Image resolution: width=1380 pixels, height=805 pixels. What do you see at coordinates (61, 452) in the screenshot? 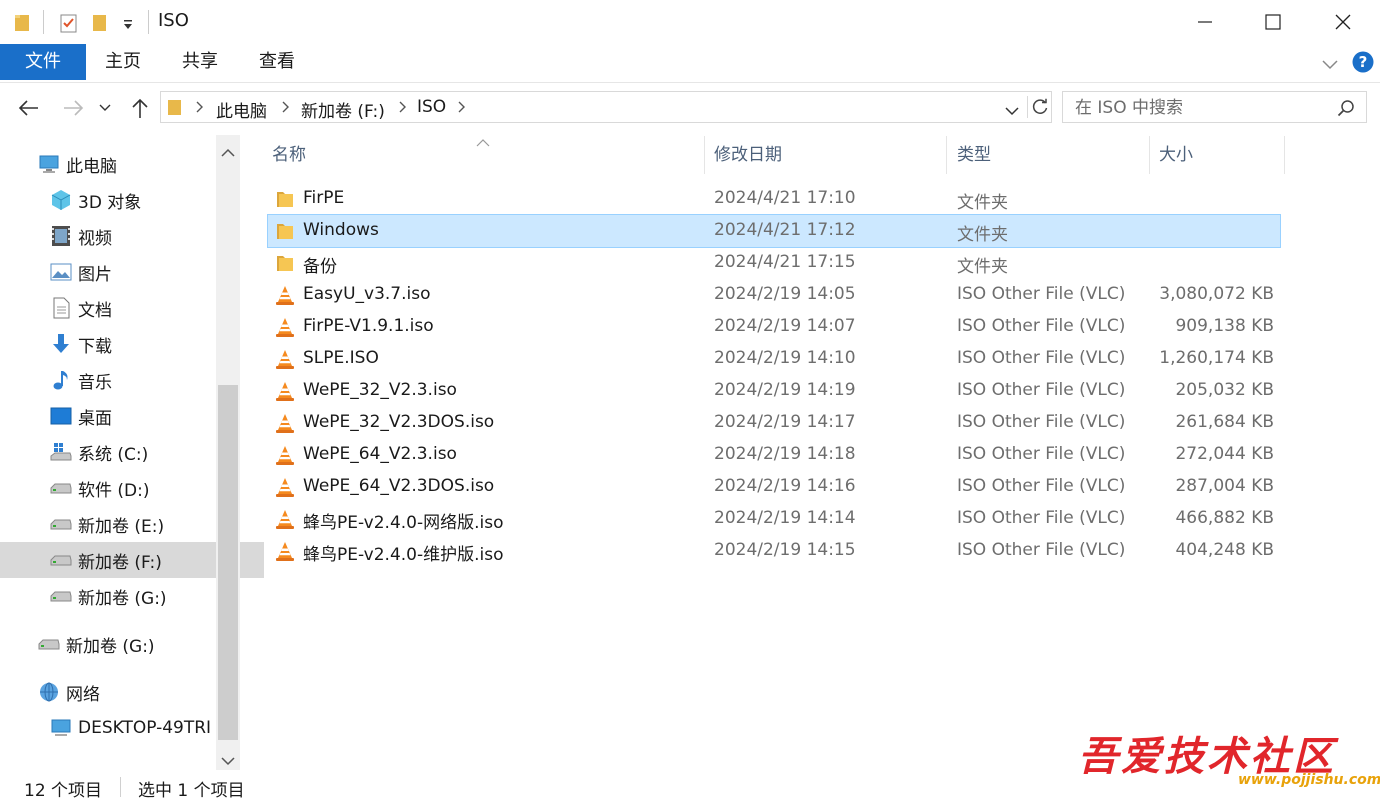
I see `system-drive-icon` at bounding box center [61, 452].